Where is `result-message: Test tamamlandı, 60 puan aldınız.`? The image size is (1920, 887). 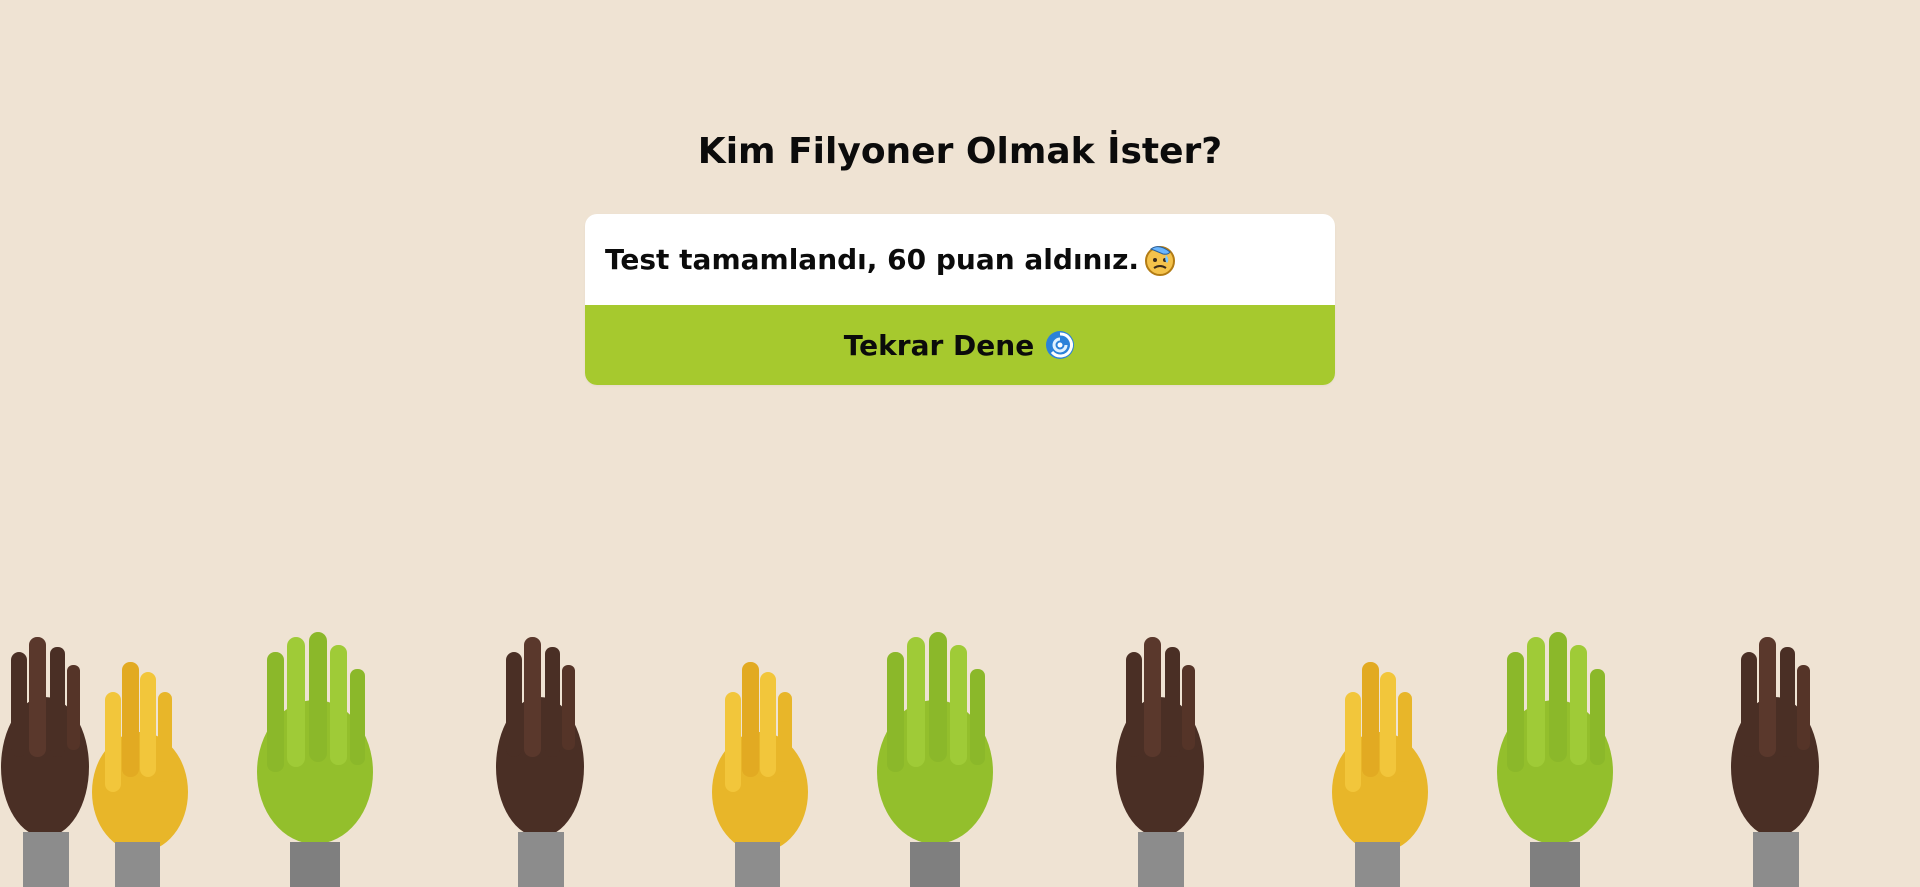
result-message: Test tamamlandı, 60 puan aldınız. is located at coordinates (872, 259).